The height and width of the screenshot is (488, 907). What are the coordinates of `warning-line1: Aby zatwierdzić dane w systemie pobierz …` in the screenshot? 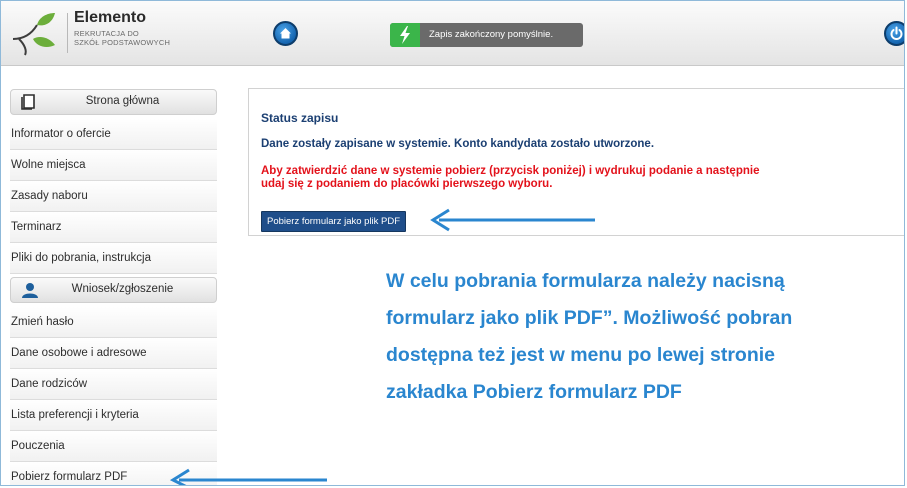 It's located at (510, 171).